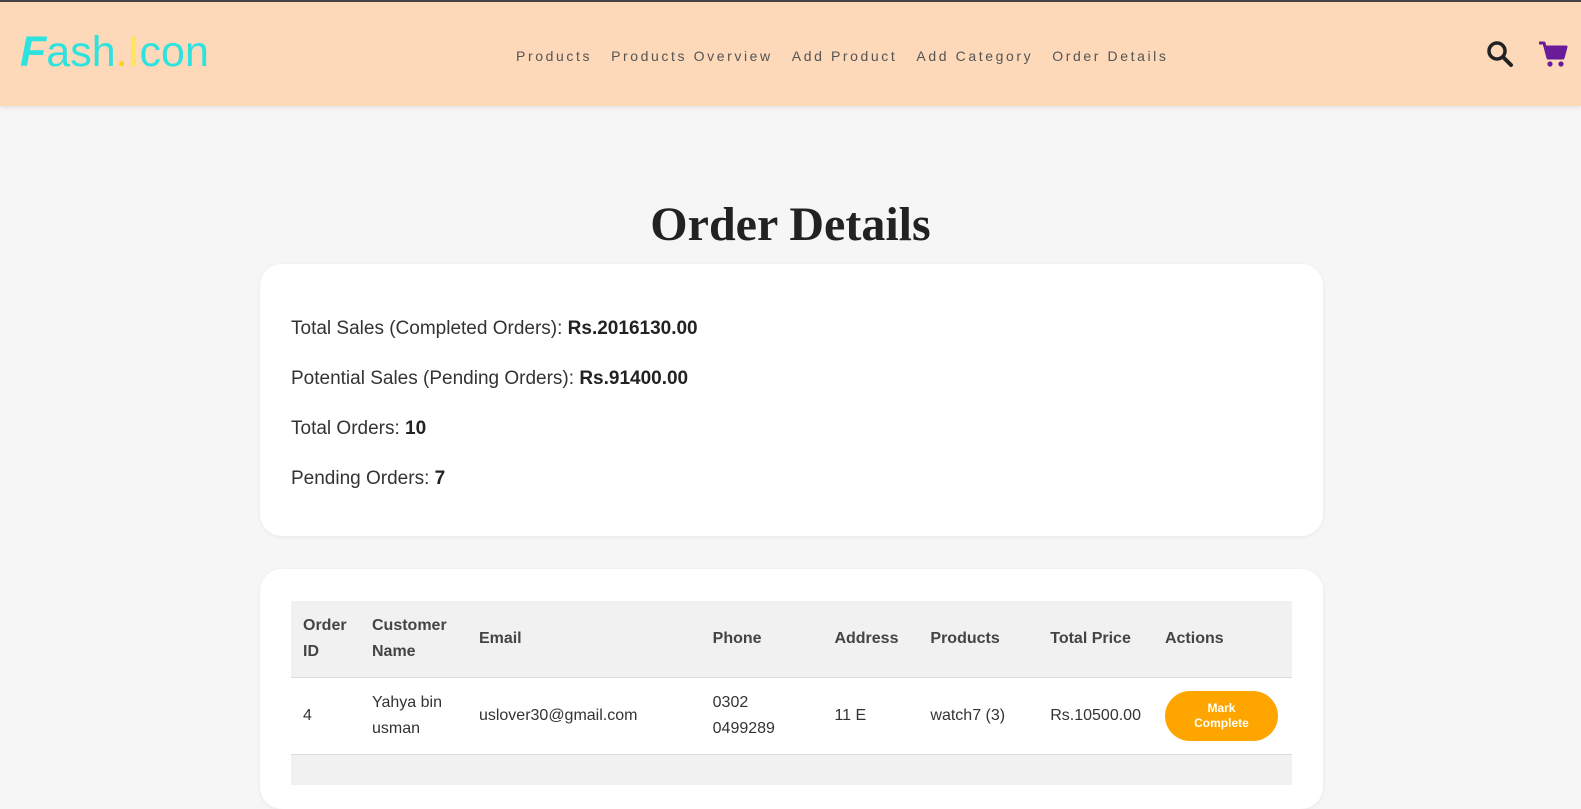  I want to click on mark-complete-button: Mark Complete, so click(1221, 716).